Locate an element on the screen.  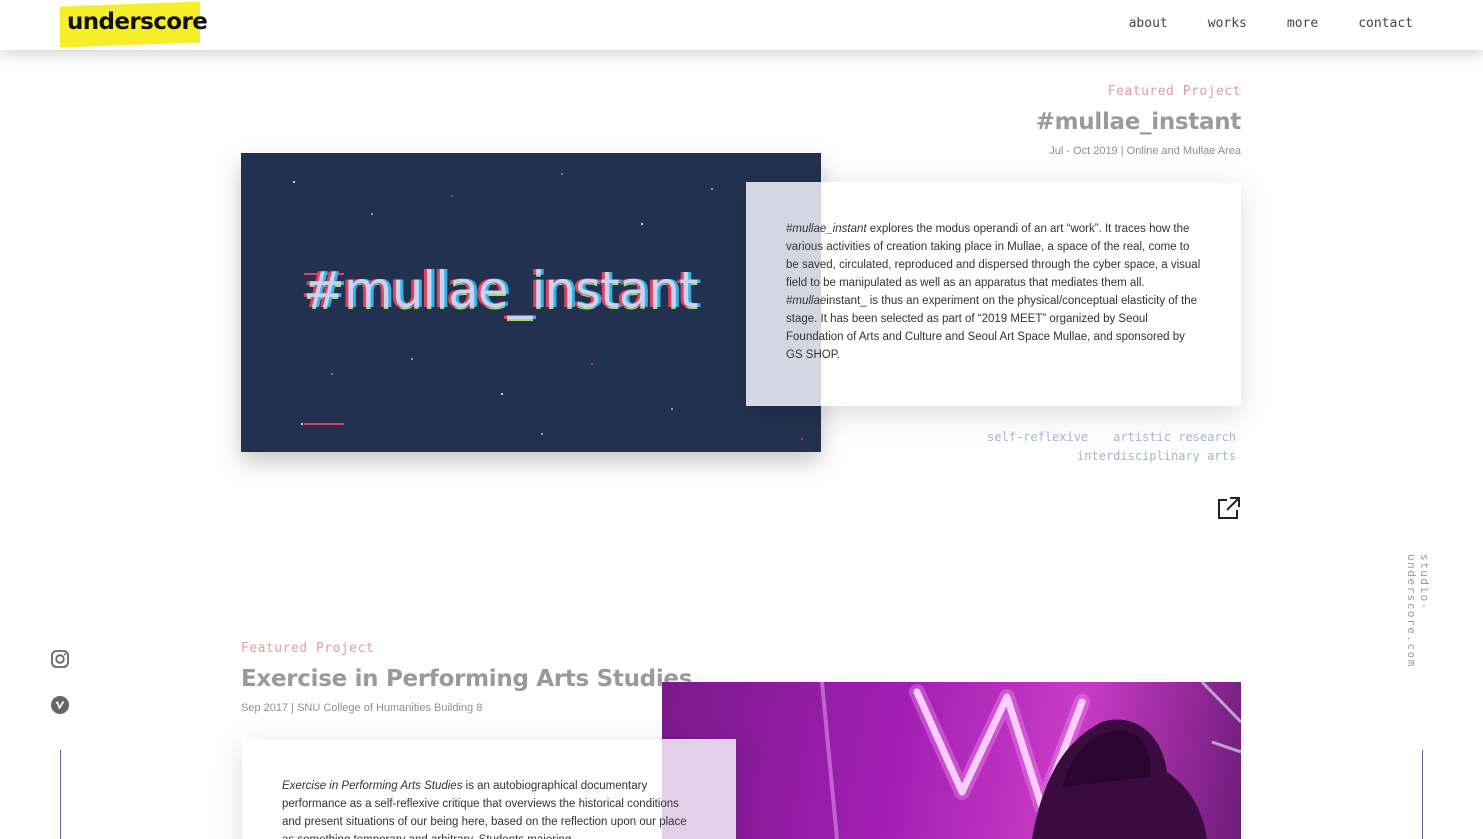
project-image-mullae: #mullae_instant is located at coordinates (531, 302).